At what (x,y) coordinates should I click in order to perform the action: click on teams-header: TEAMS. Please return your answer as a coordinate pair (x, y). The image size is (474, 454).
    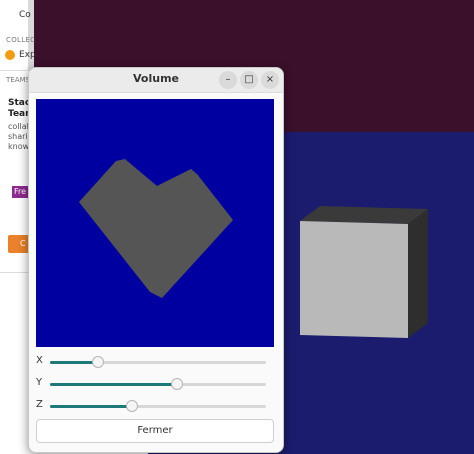
    Looking at the image, I should click on (18, 80).